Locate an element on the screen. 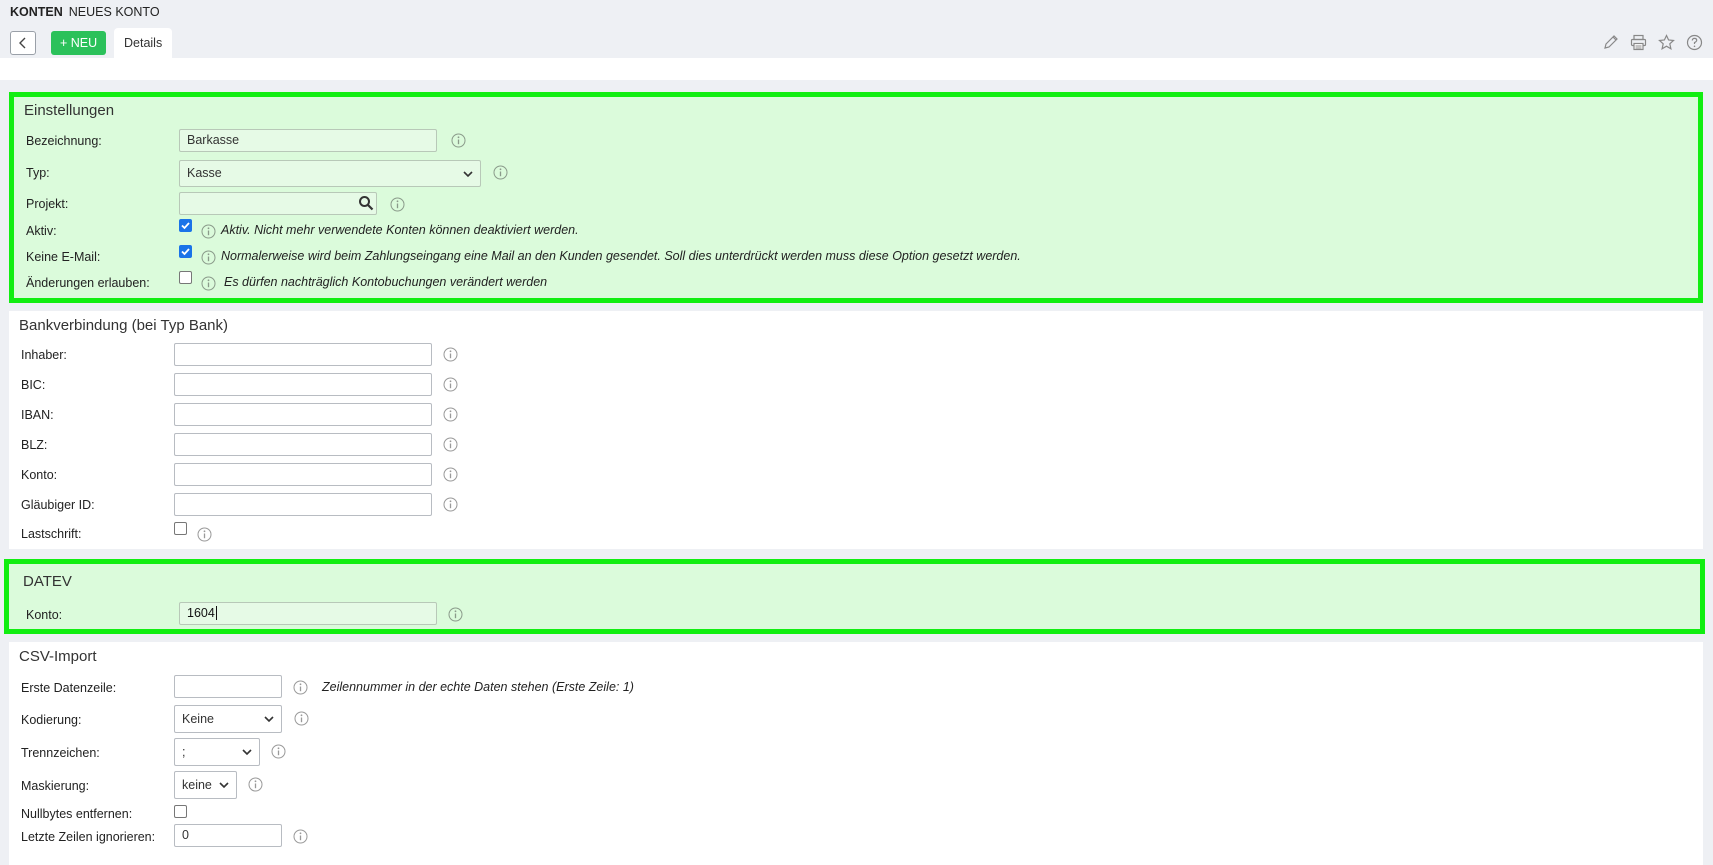 The width and height of the screenshot is (1713, 865). erste-datenzeile-input is located at coordinates (228, 686).